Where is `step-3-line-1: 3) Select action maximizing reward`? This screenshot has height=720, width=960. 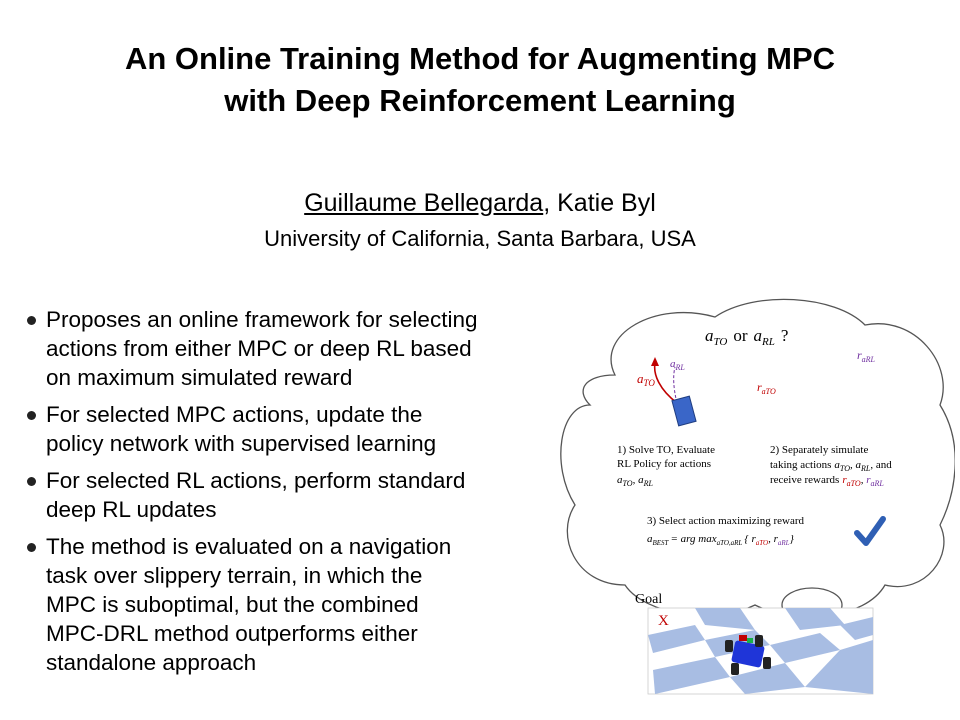
step-3-line-1: 3) Select action maximizing reward is located at coordinates (725, 521).